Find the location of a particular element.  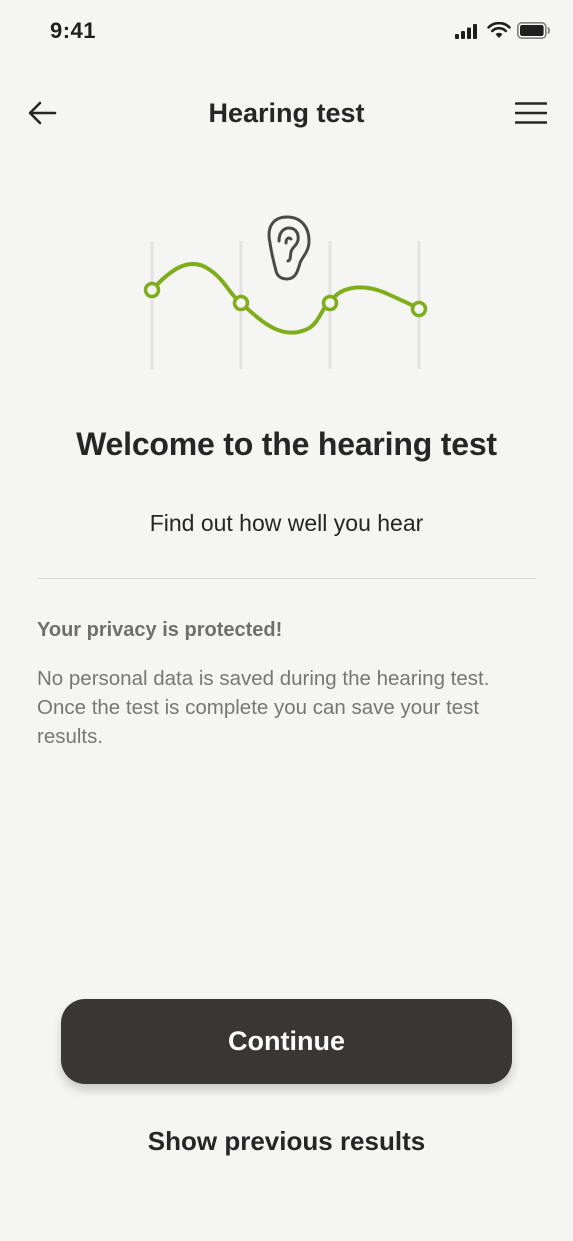

status-icons is located at coordinates (503, 32).